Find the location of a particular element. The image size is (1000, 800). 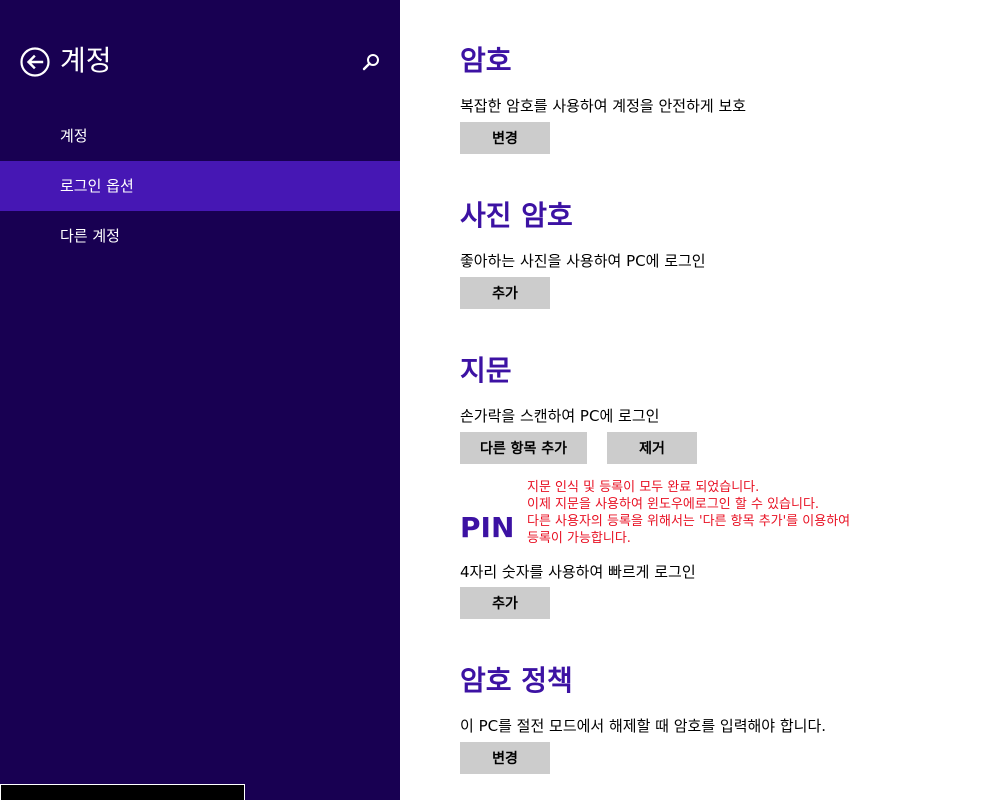

section-title-picture-password: 사진 암호 is located at coordinates (516, 215).